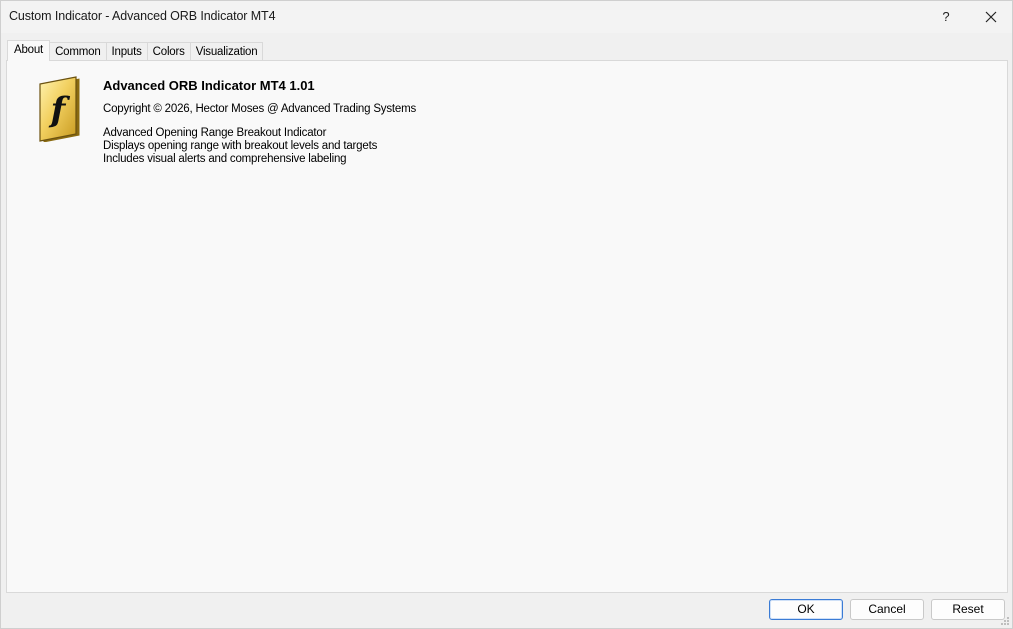 The width and height of the screenshot is (1013, 629). What do you see at coordinates (887, 609) in the screenshot?
I see `cancel-button: Cancel` at bounding box center [887, 609].